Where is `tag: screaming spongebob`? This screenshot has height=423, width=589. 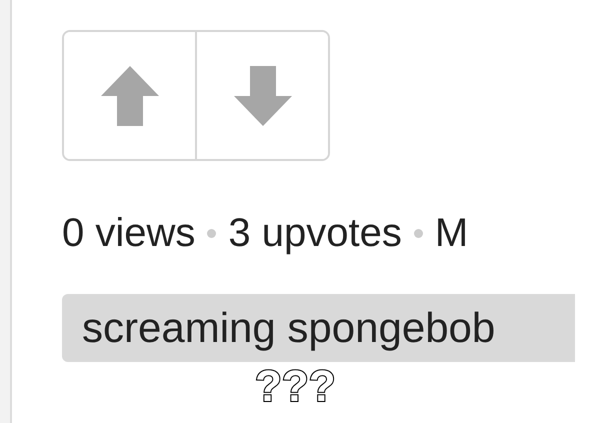 tag: screaming spongebob is located at coordinates (319, 328).